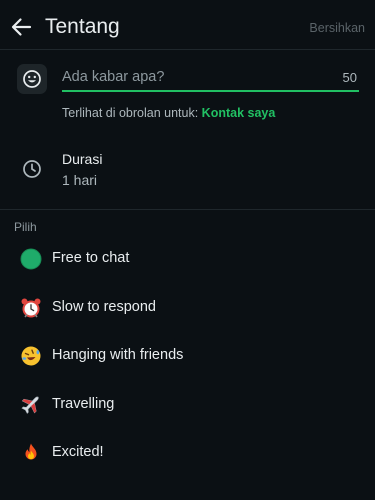 This screenshot has width=375, height=500. I want to click on clock-icon, so click(32, 169).